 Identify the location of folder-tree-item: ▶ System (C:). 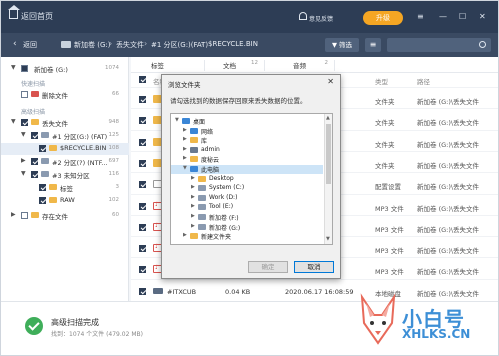
(247, 188).